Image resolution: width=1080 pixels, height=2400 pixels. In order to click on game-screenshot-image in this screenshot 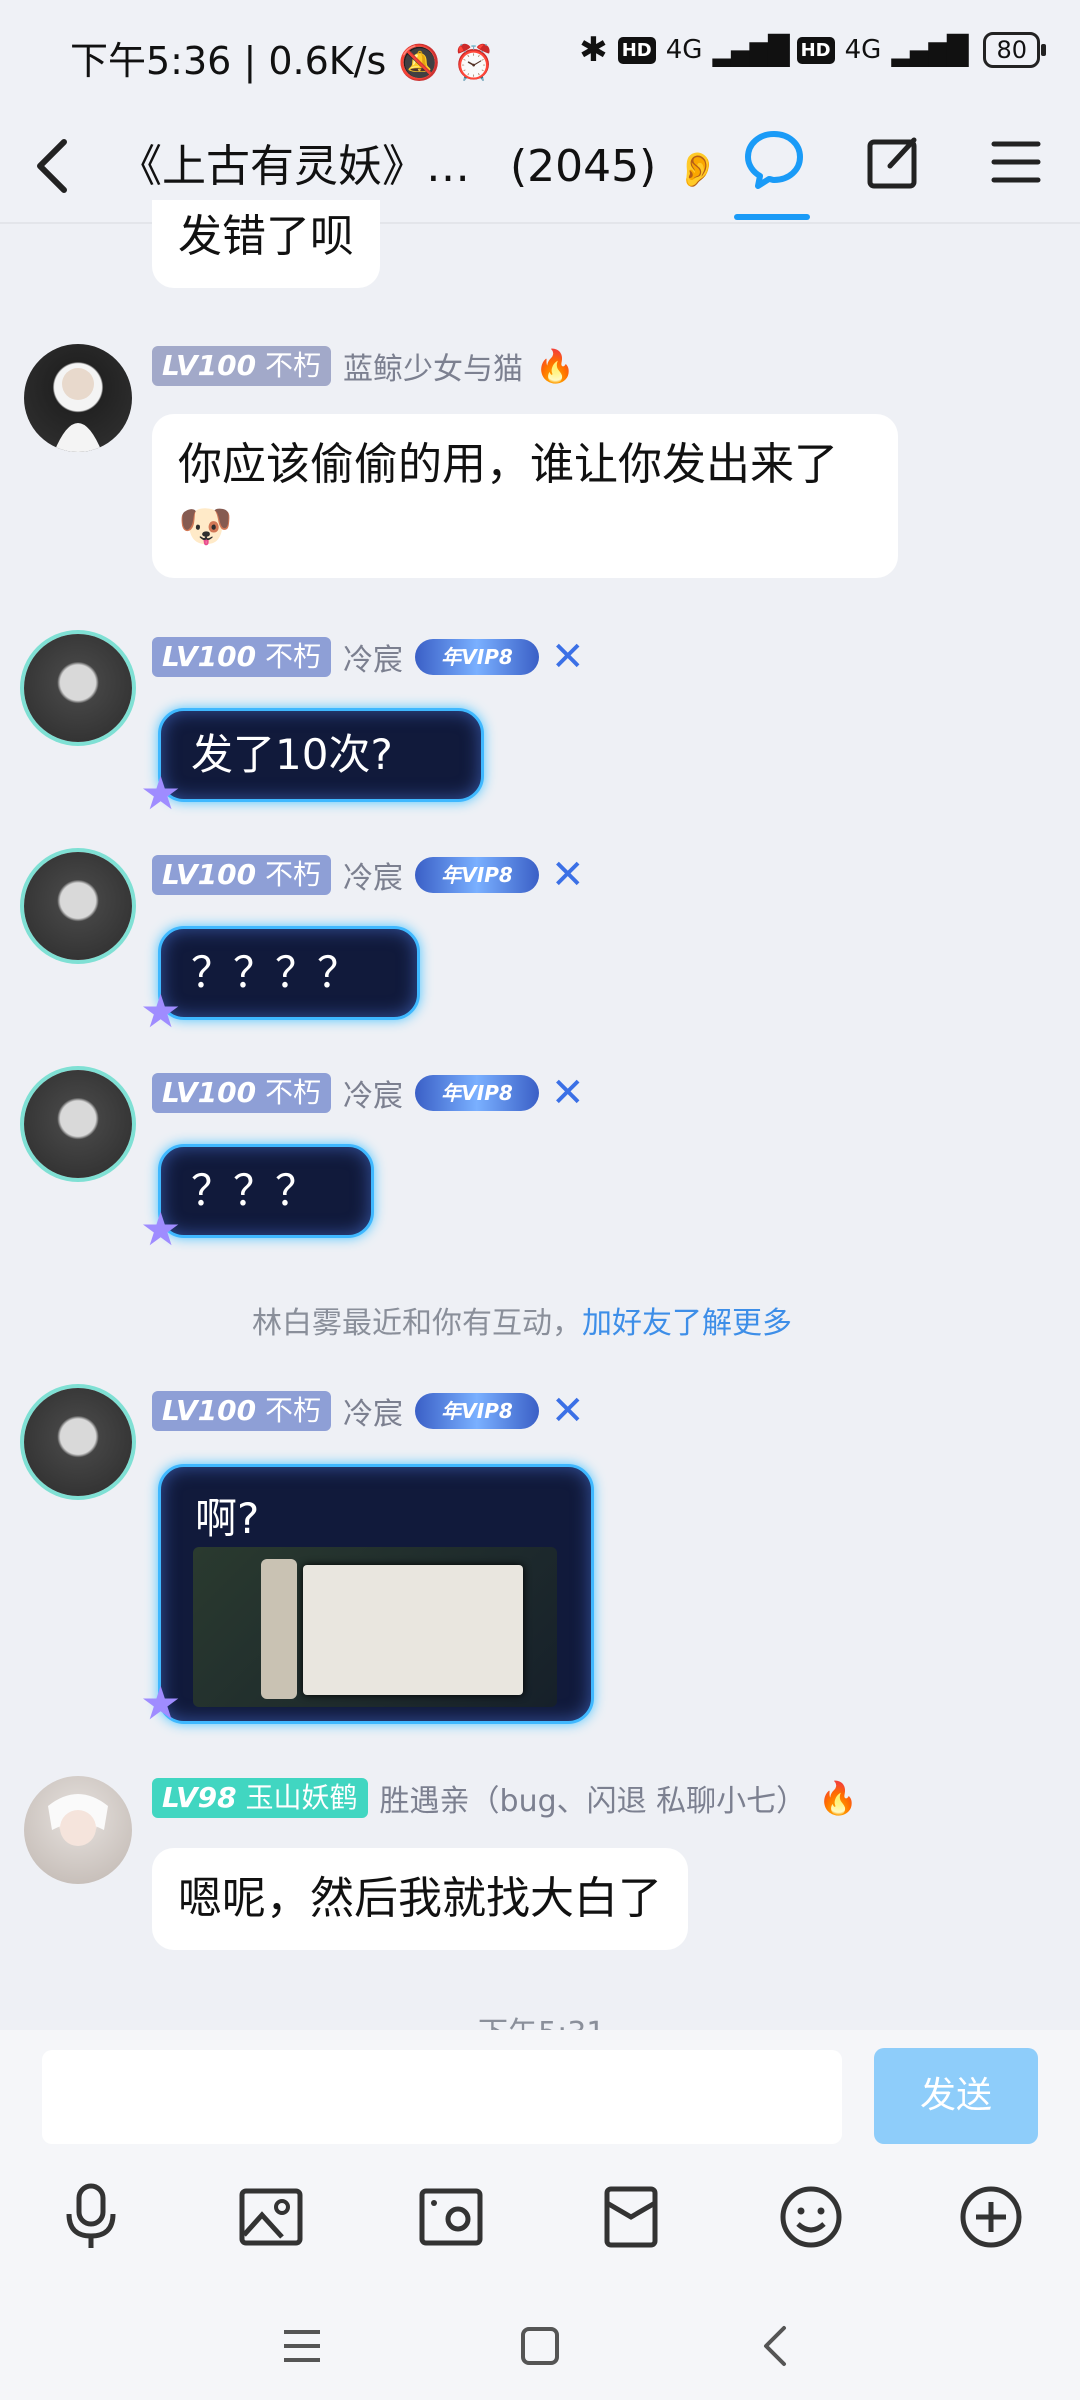, I will do `click(375, 1627)`.